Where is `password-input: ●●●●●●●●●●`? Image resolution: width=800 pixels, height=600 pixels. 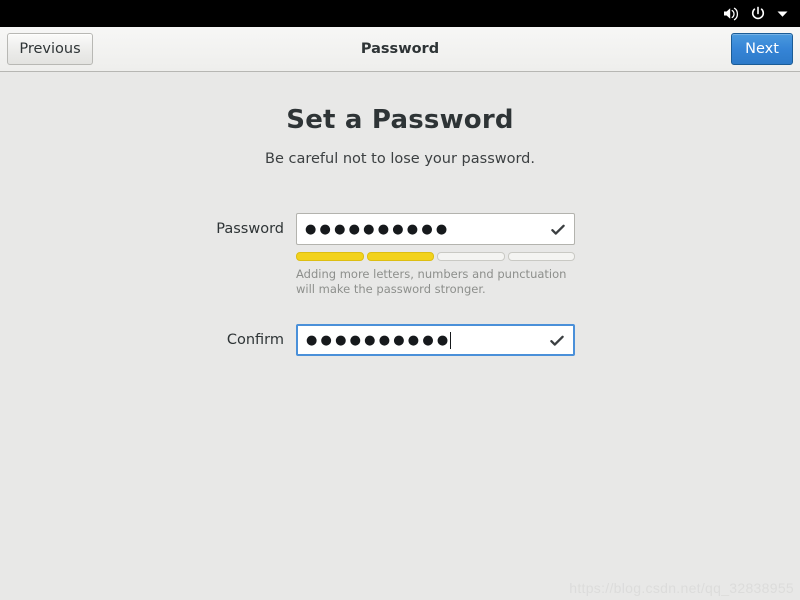
password-input: ●●●●●●●●●● is located at coordinates (435, 229).